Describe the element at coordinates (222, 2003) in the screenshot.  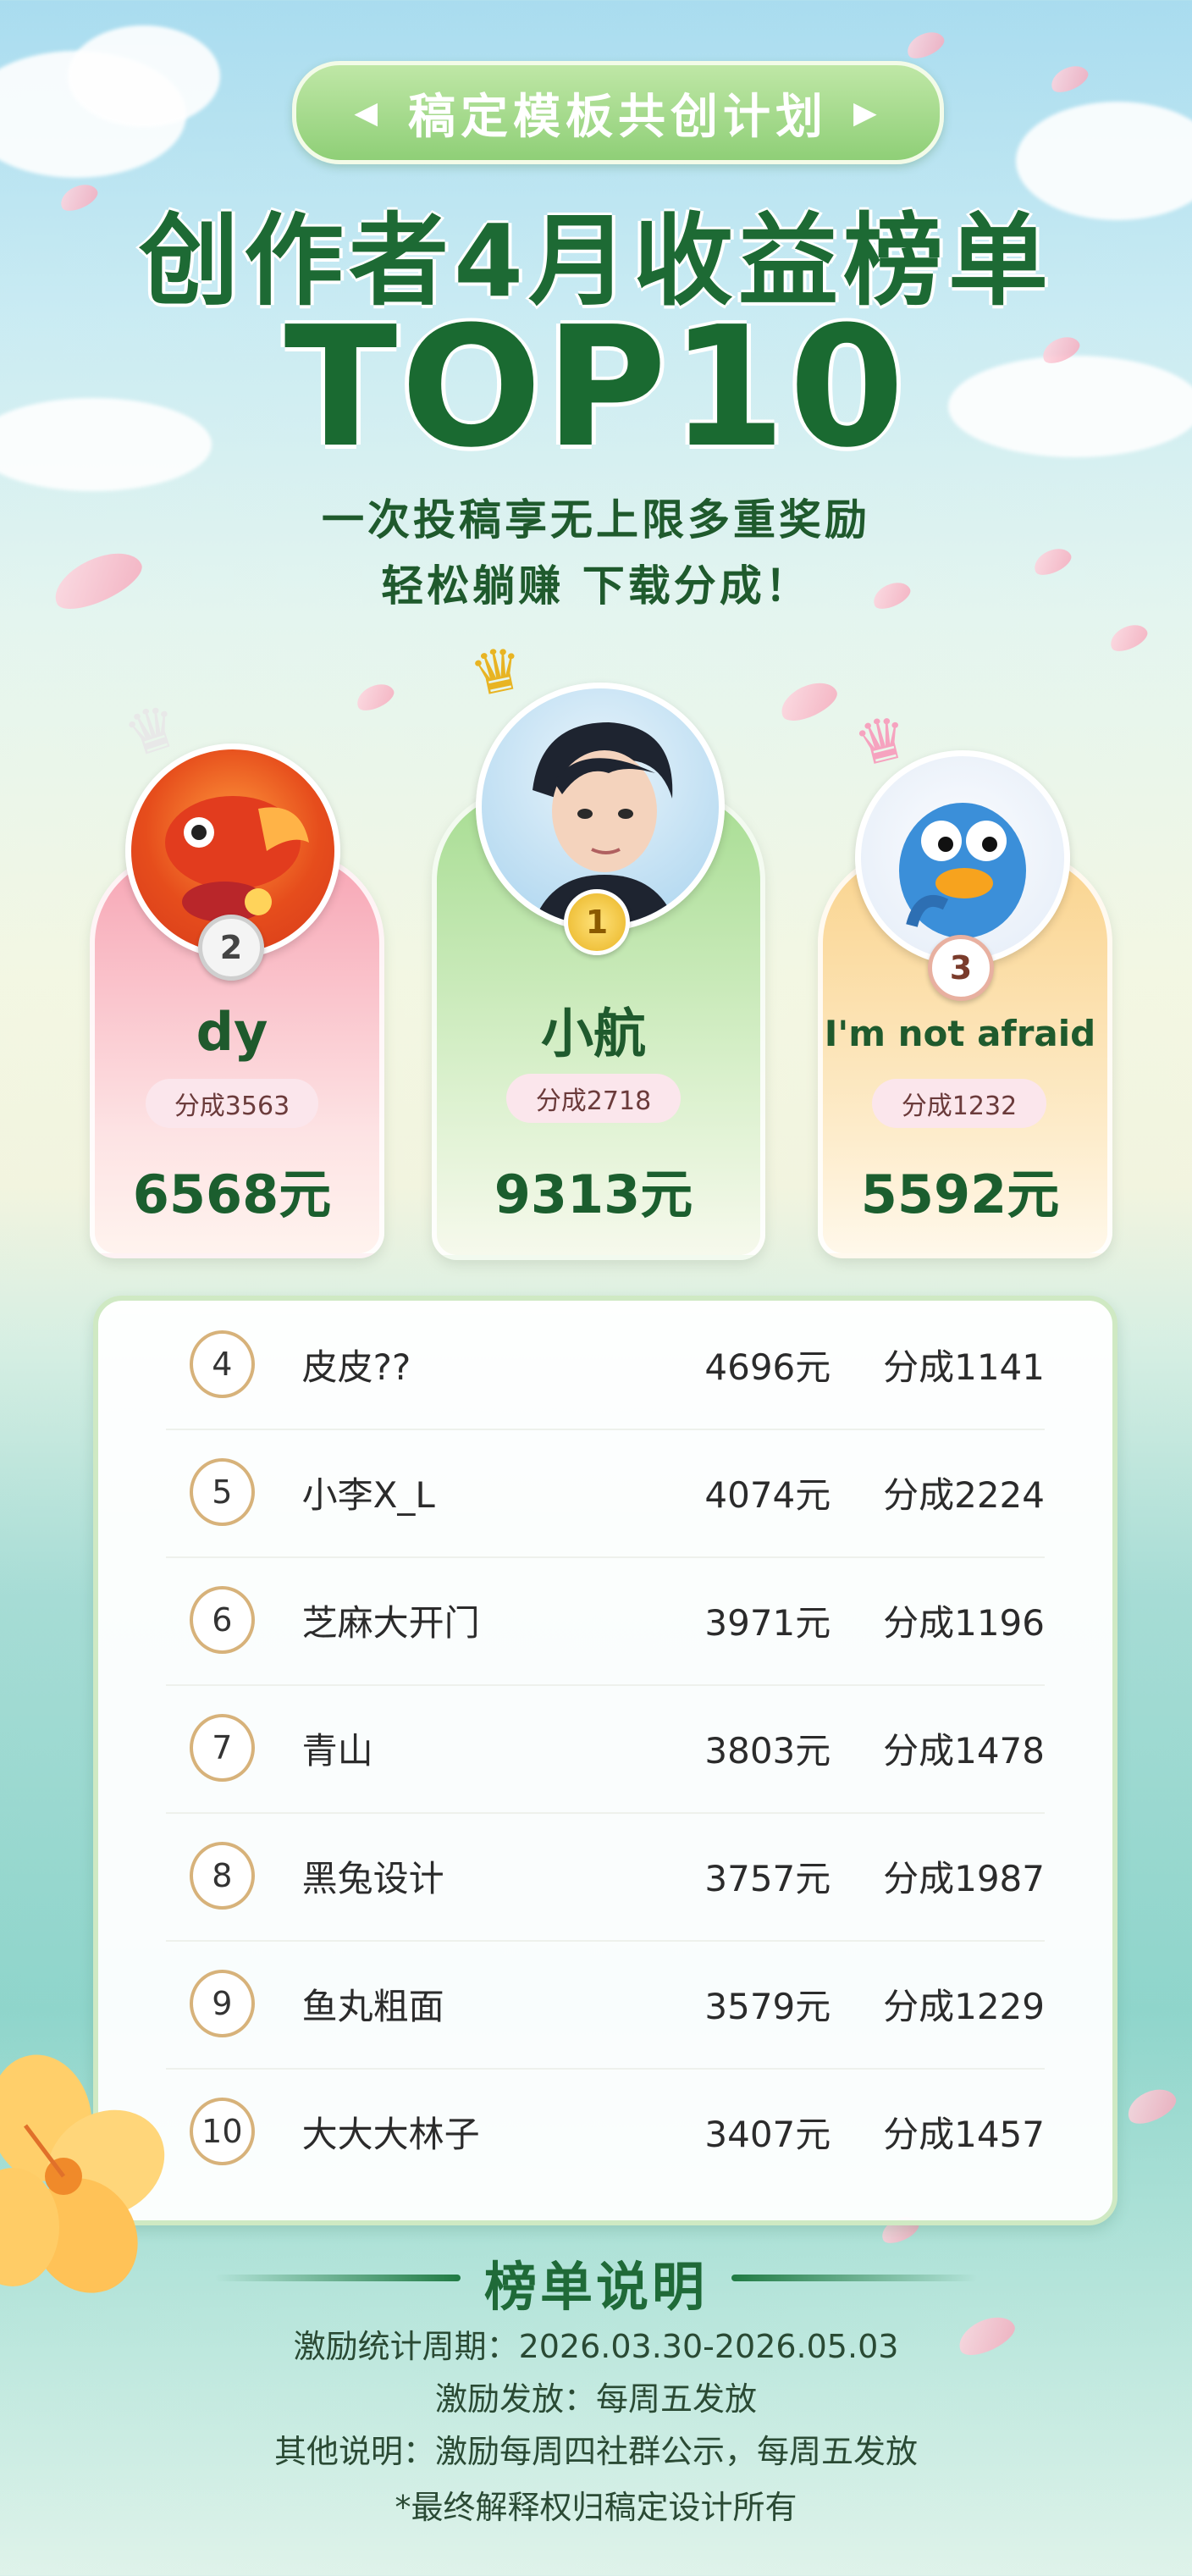
I see `rank-number: 9` at that location.